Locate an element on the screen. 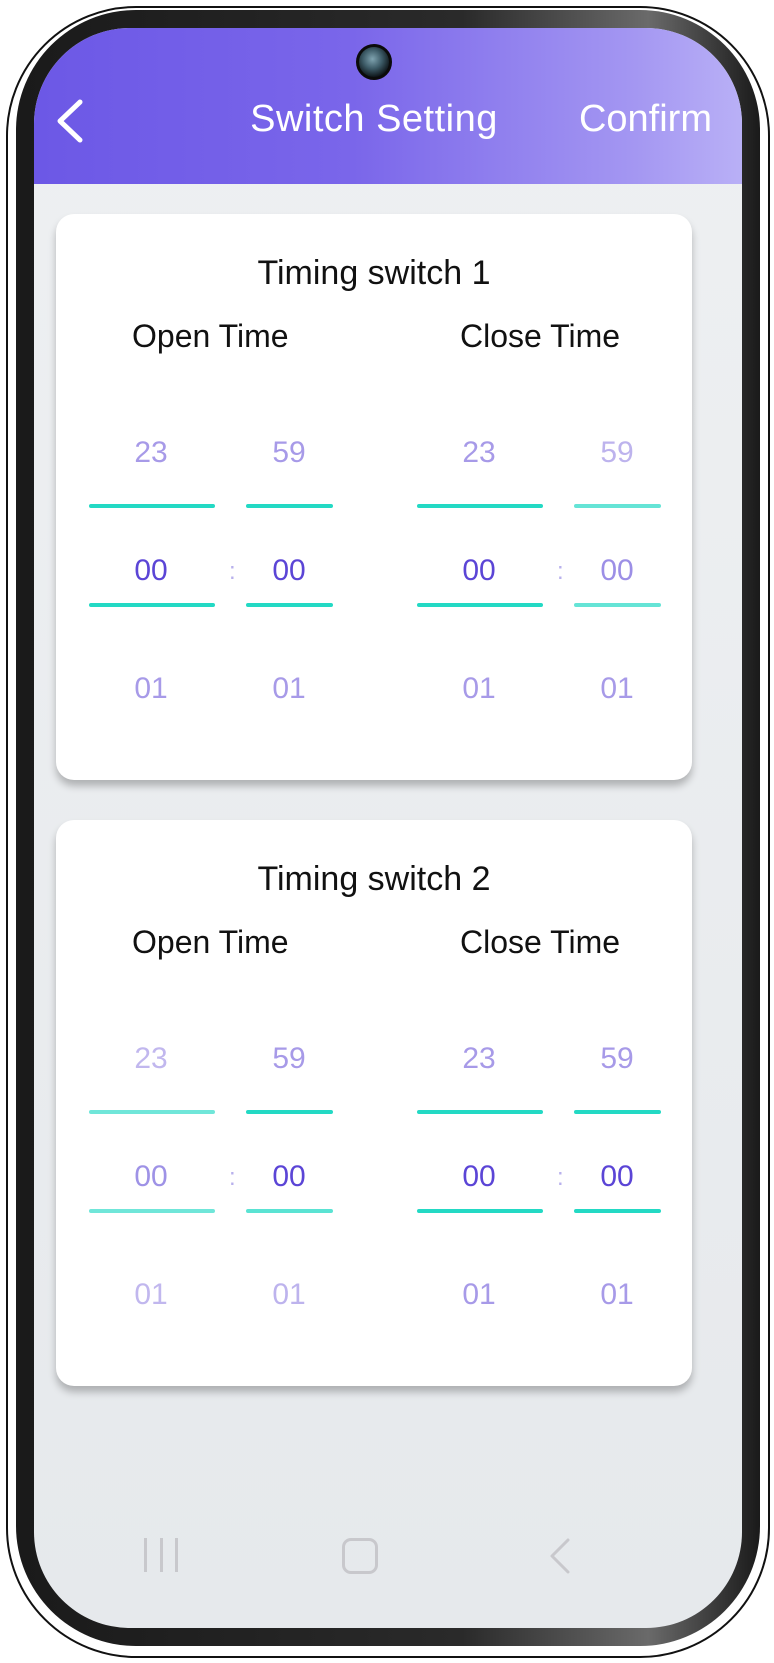 This screenshot has height=1663, width=774. chevron-left-icon is located at coordinates (70, 121).